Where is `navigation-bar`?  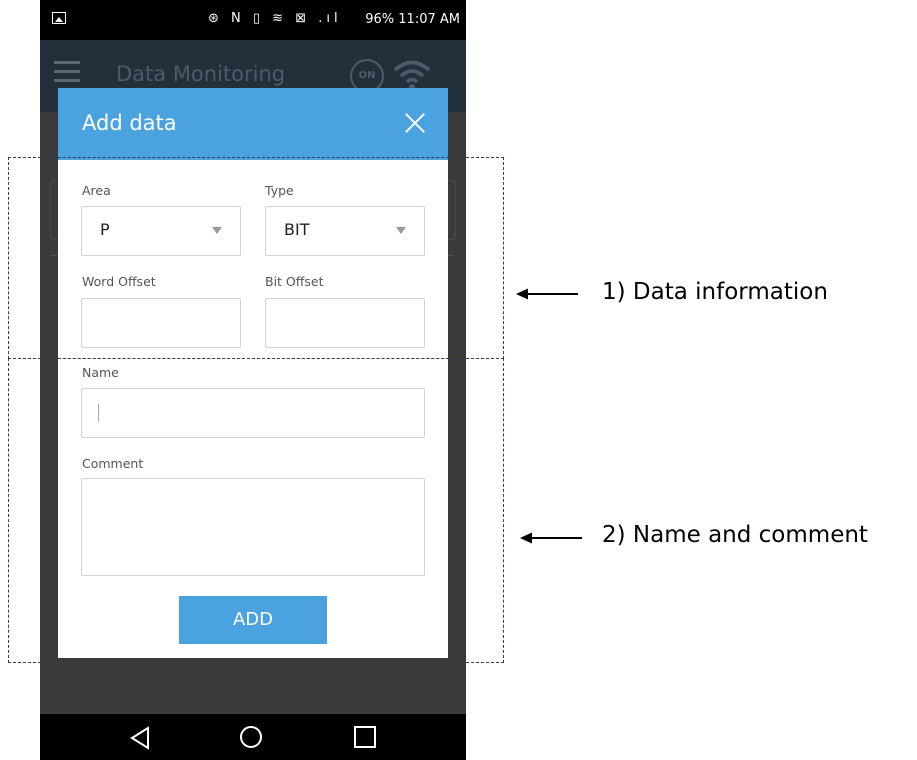 navigation-bar is located at coordinates (253, 737).